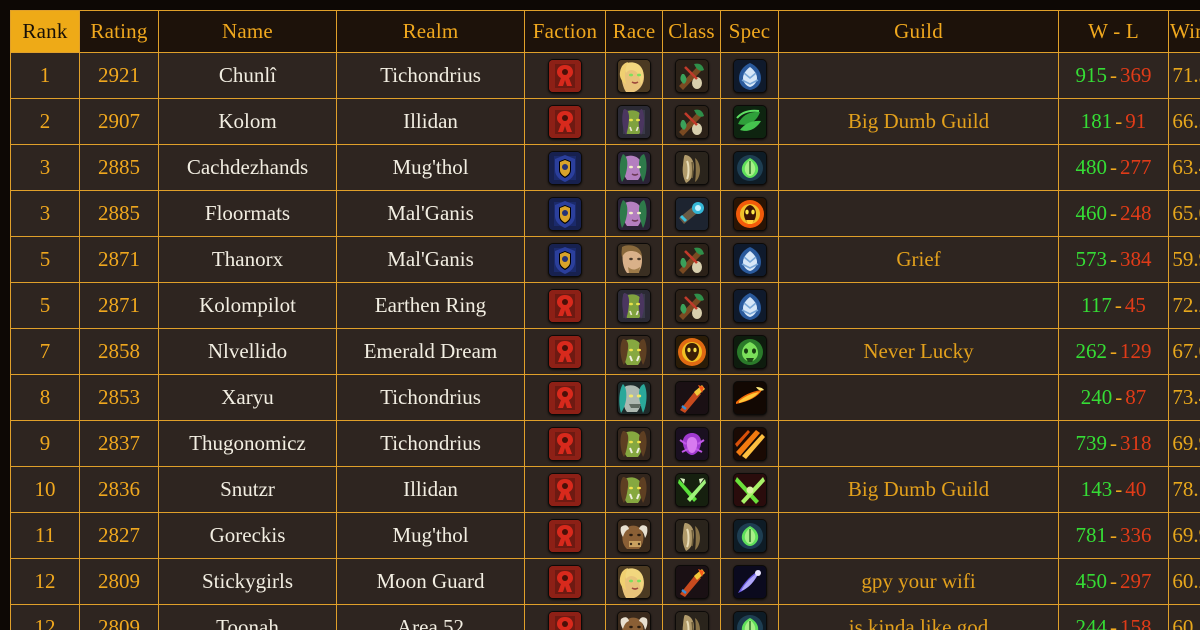 The image size is (1200, 630). I want to click on losses-value: 91, so click(1136, 121).